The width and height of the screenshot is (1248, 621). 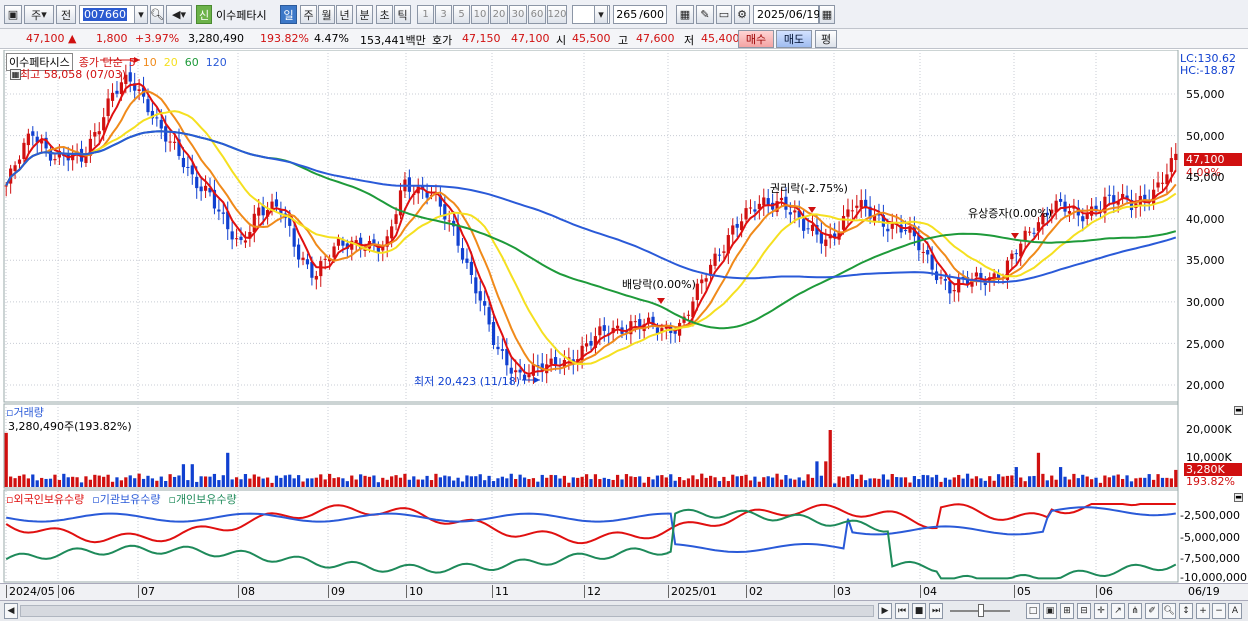 I want to click on minus-icon: −, so click(x=1219, y=611).